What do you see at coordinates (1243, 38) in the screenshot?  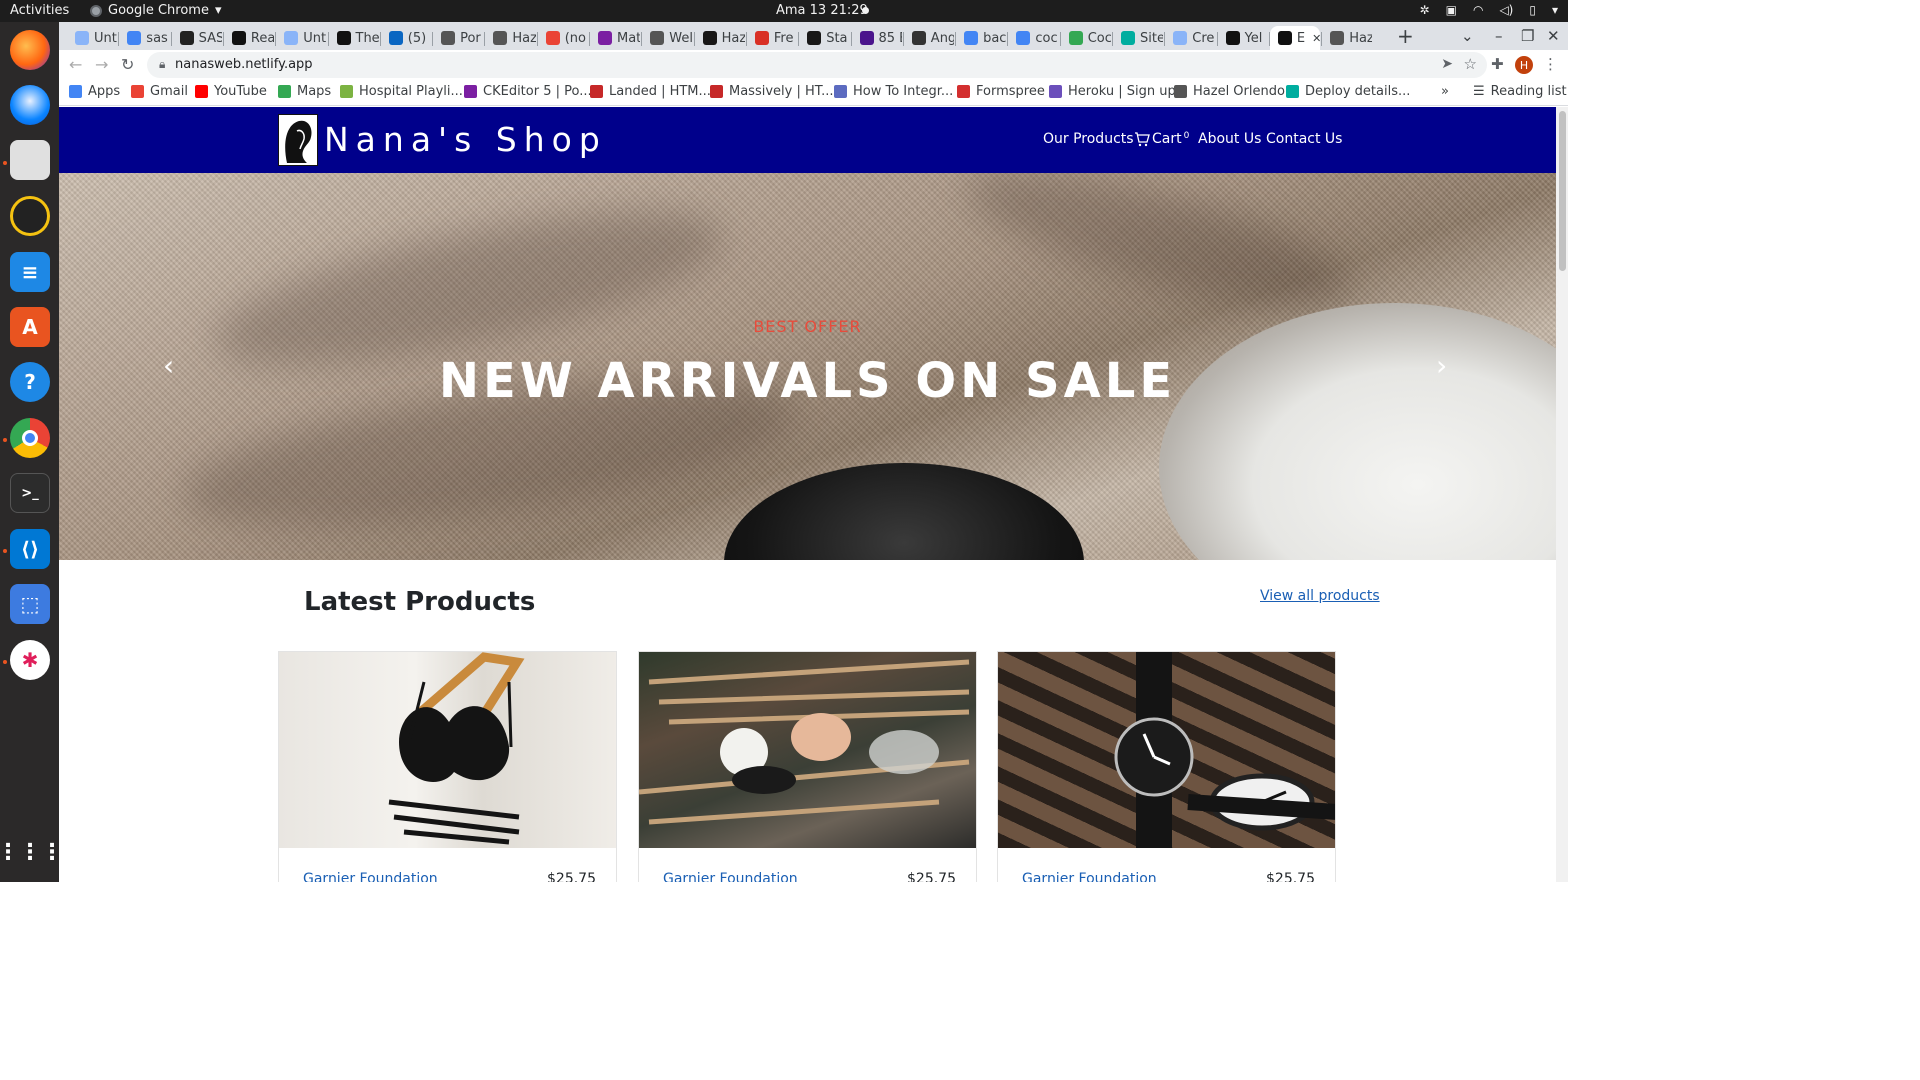 I see `browser-tab: Yel` at bounding box center [1243, 38].